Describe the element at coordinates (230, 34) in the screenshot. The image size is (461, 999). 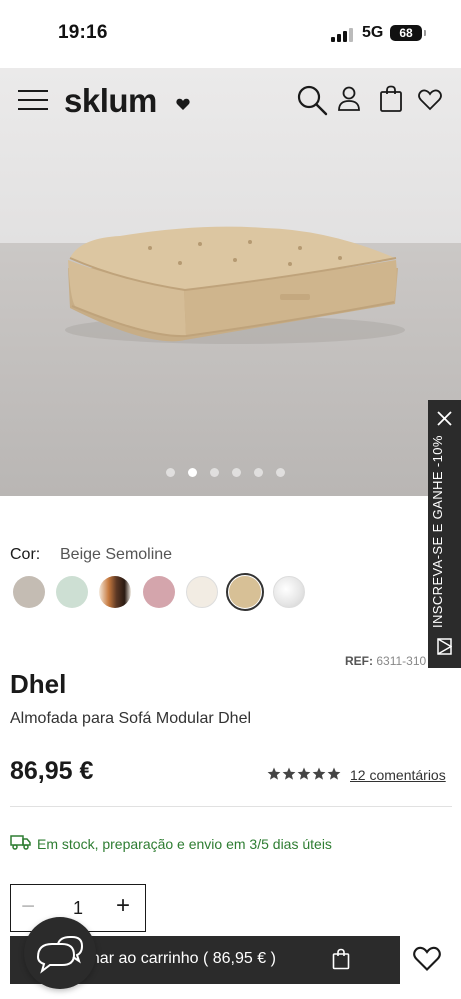
I see `status-bar: 19:16 5G 68` at that location.